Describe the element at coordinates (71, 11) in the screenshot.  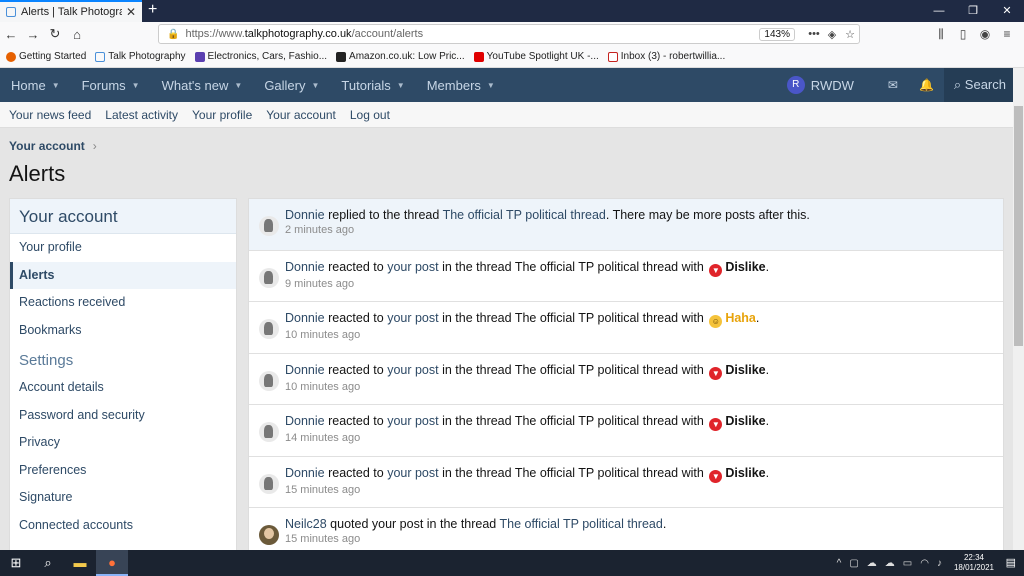
I see `browser-tab: Alerts | Talk Photography ✕` at that location.